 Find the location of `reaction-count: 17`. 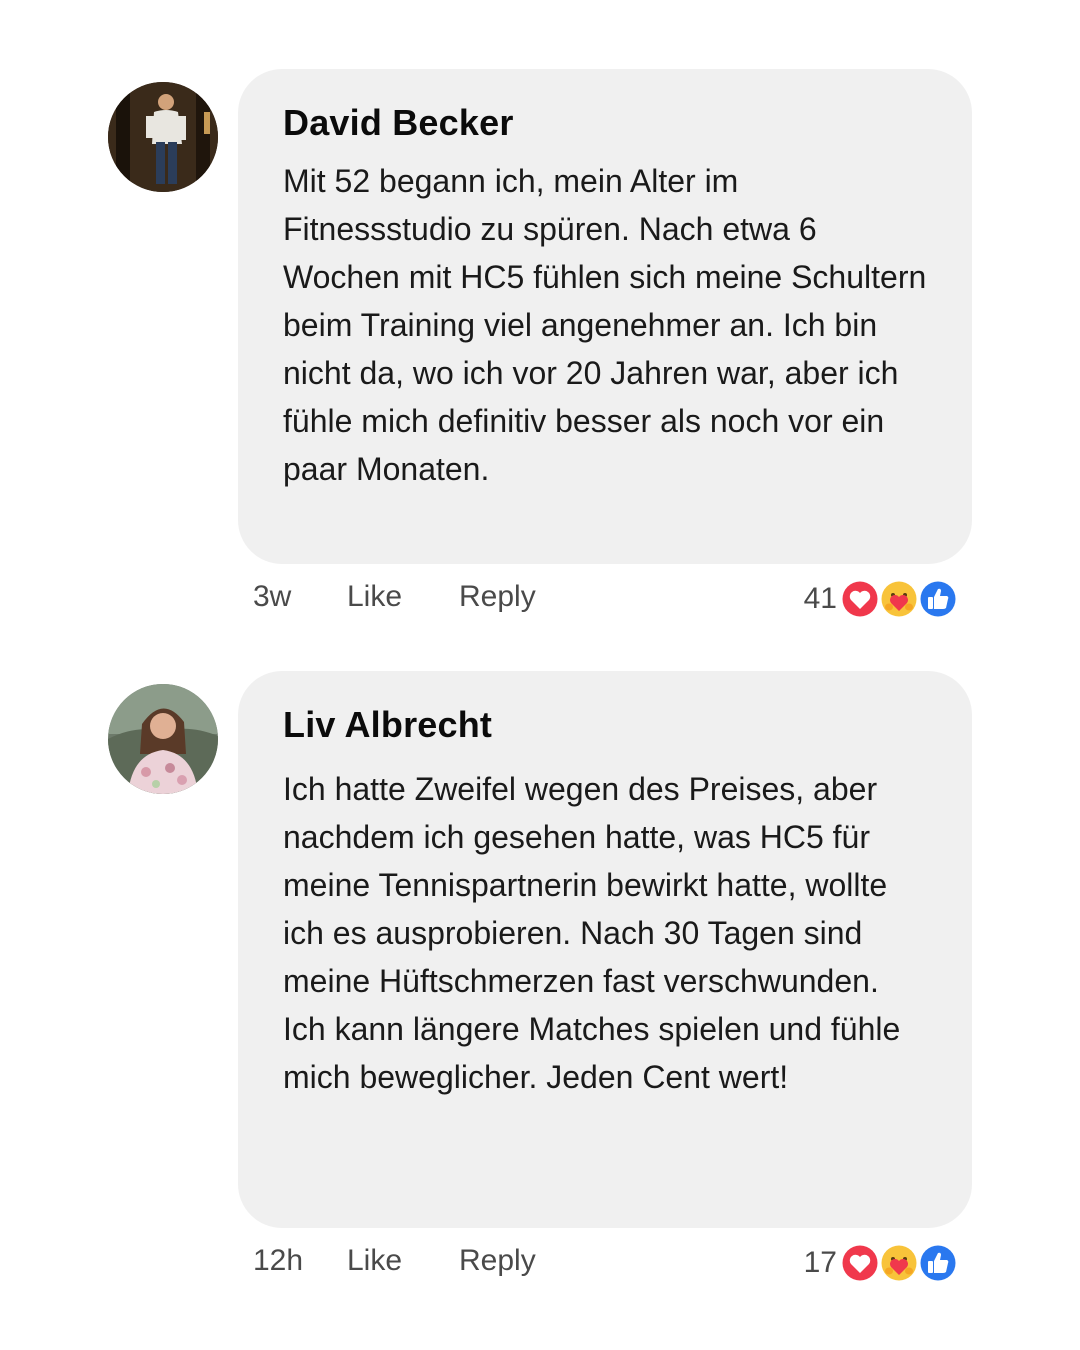

reaction-count: 17 is located at coordinates (820, 1262).